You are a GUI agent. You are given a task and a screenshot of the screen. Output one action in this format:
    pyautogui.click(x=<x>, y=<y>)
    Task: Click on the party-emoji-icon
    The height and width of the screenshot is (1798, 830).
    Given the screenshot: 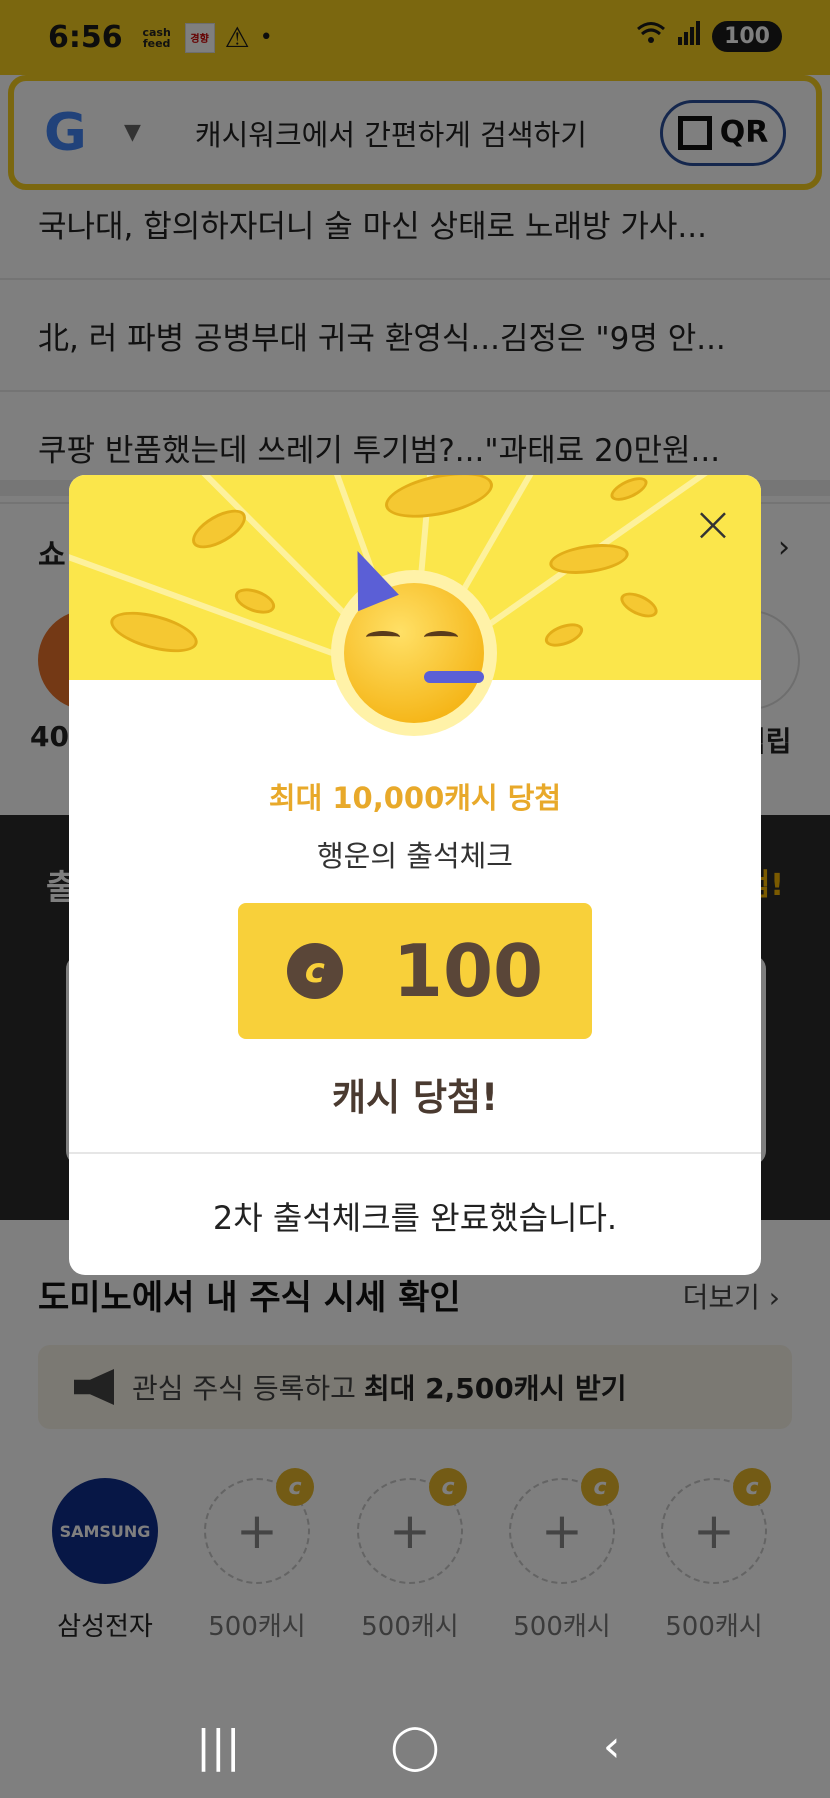 What is the action you would take?
    pyautogui.click(x=414, y=639)
    